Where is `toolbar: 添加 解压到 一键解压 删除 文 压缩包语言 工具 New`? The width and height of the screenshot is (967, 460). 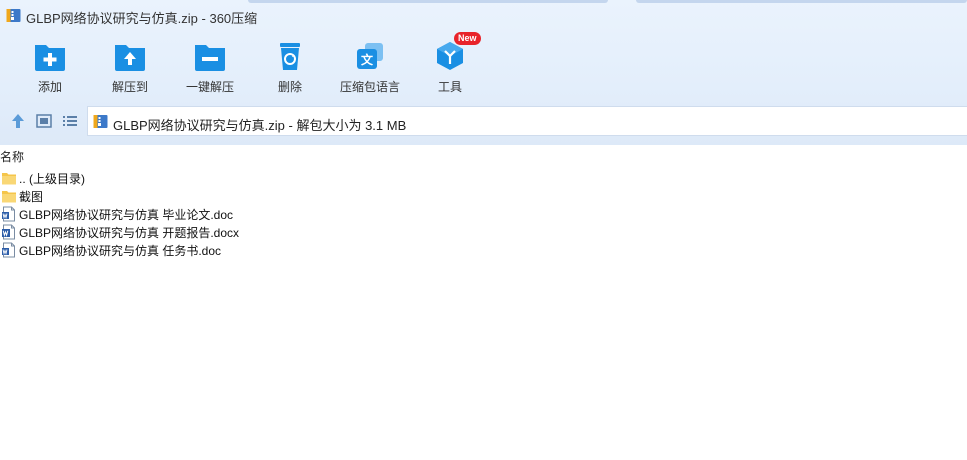 toolbar: 添加 解压到 一键解压 删除 文 压缩包语言 工具 New is located at coordinates (483, 65).